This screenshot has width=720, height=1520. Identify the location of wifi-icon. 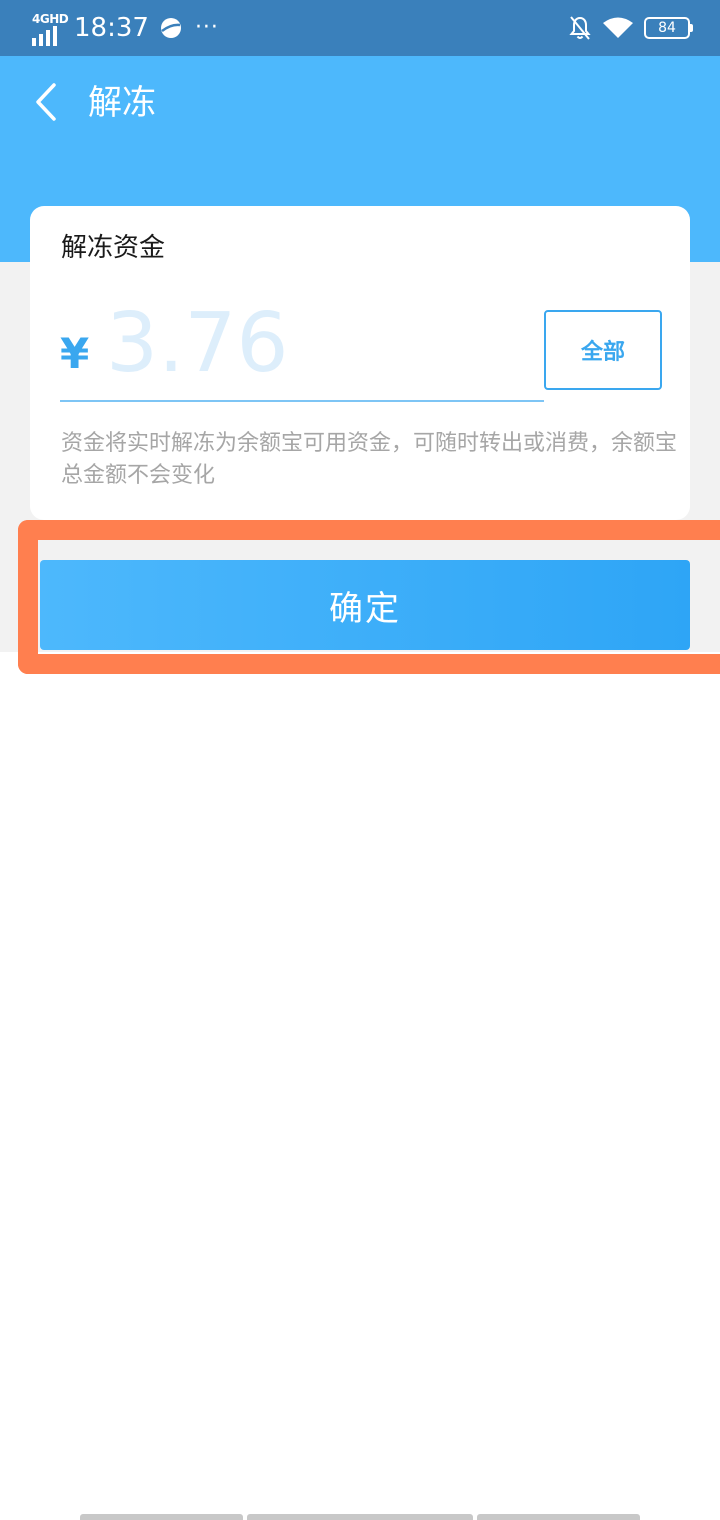
(618, 28).